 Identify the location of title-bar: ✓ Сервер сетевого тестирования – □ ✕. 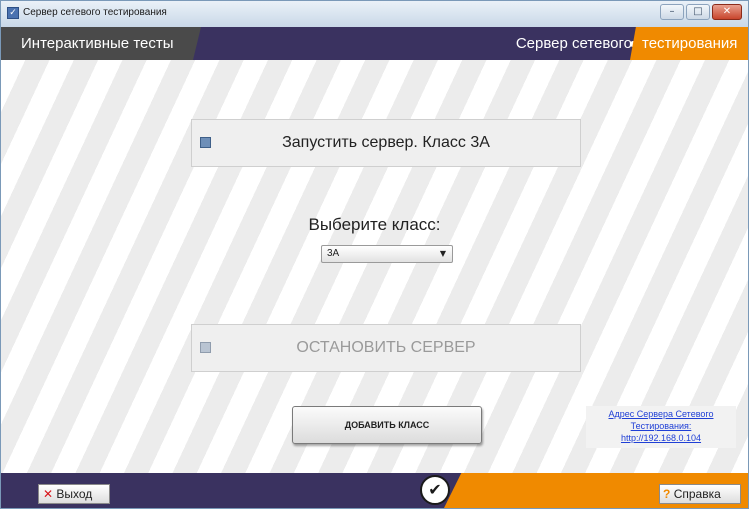
(374, 14).